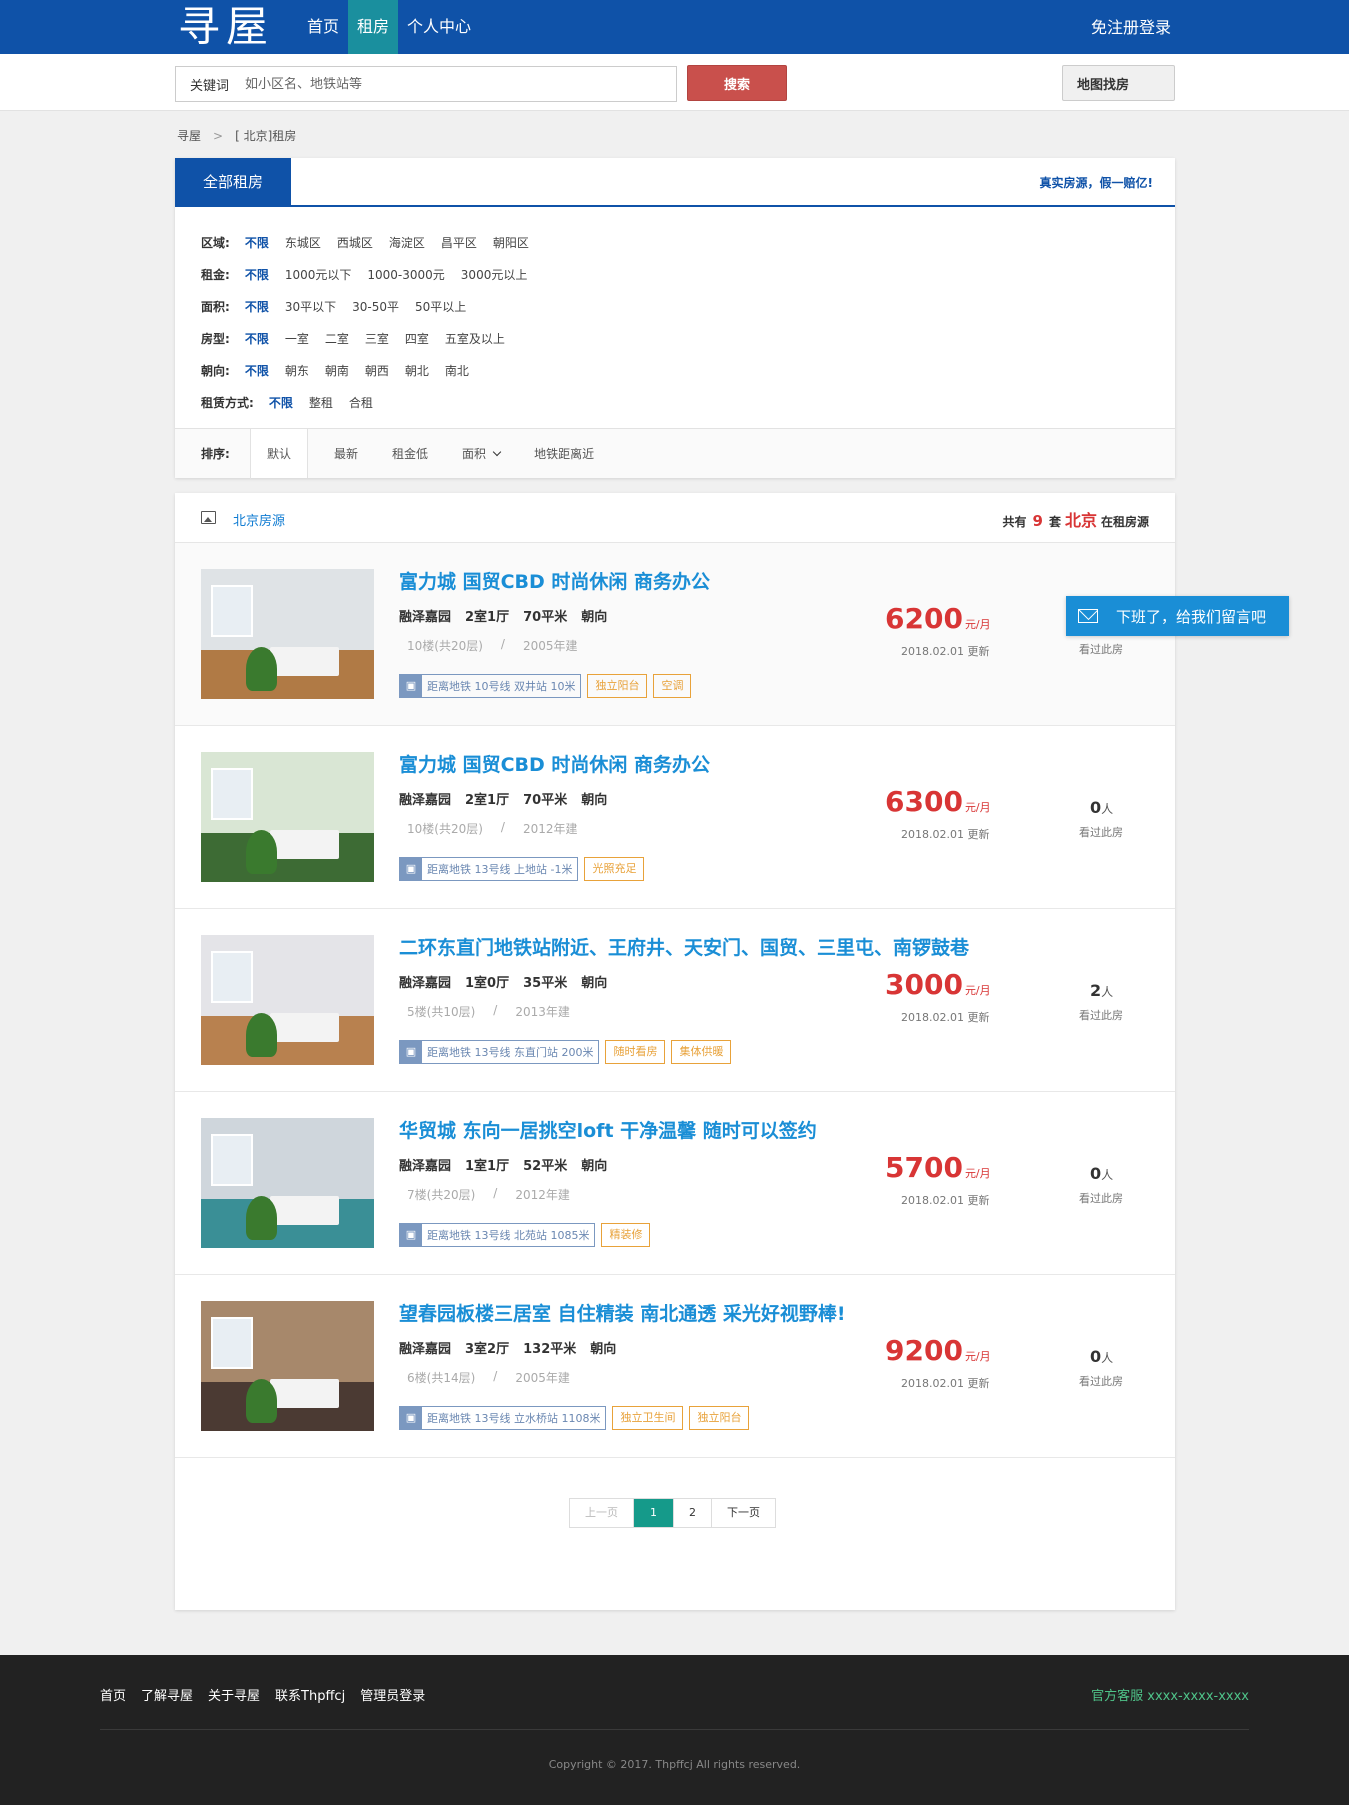 The height and width of the screenshot is (1805, 1349). What do you see at coordinates (377, 370) in the screenshot?
I see `filter-option: 朝西` at bounding box center [377, 370].